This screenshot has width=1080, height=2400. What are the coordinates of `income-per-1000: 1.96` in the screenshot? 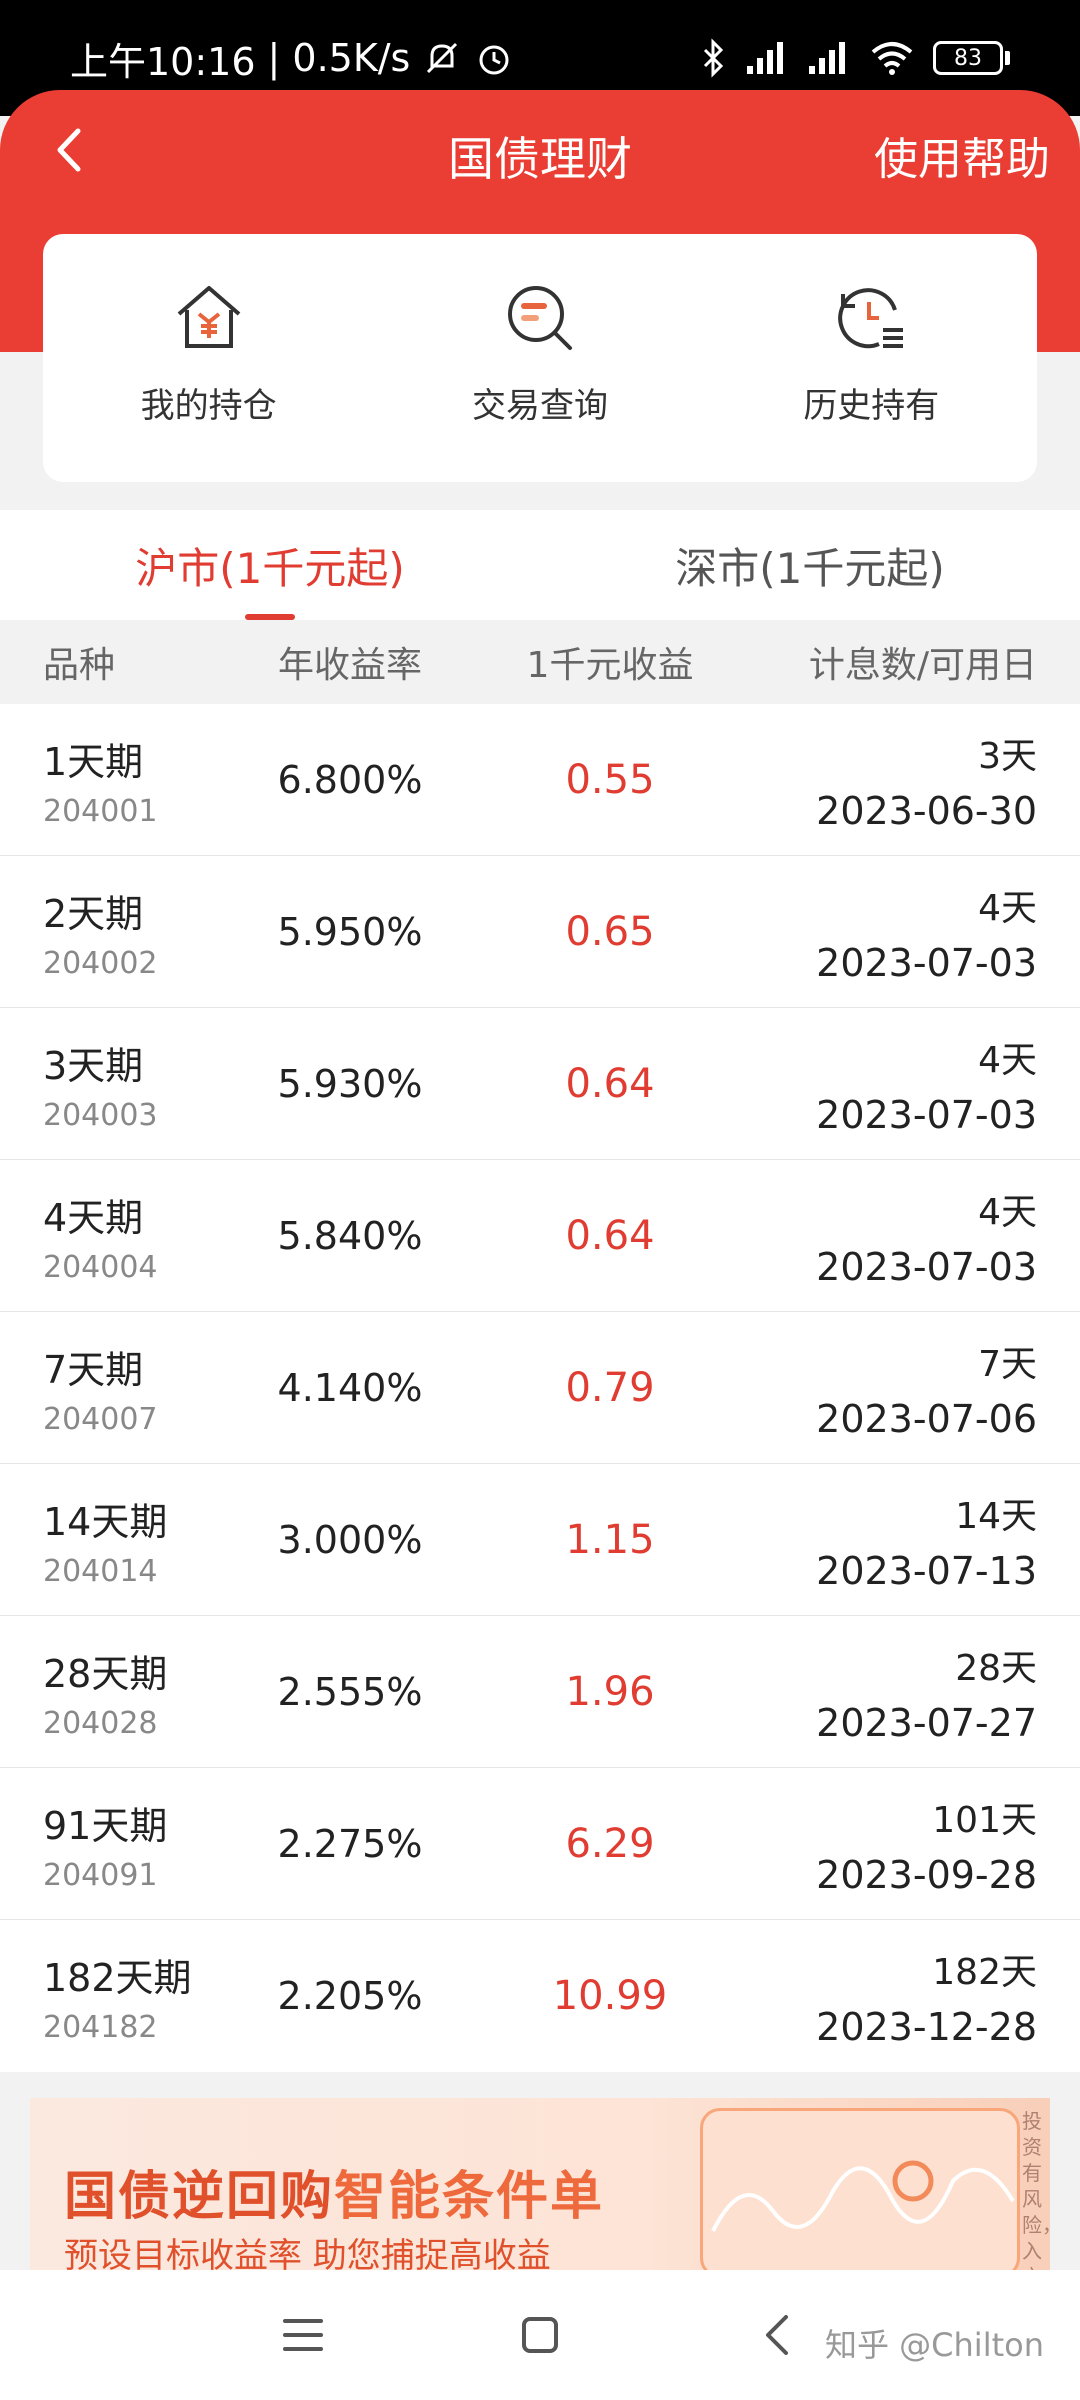 It's located at (610, 1691).